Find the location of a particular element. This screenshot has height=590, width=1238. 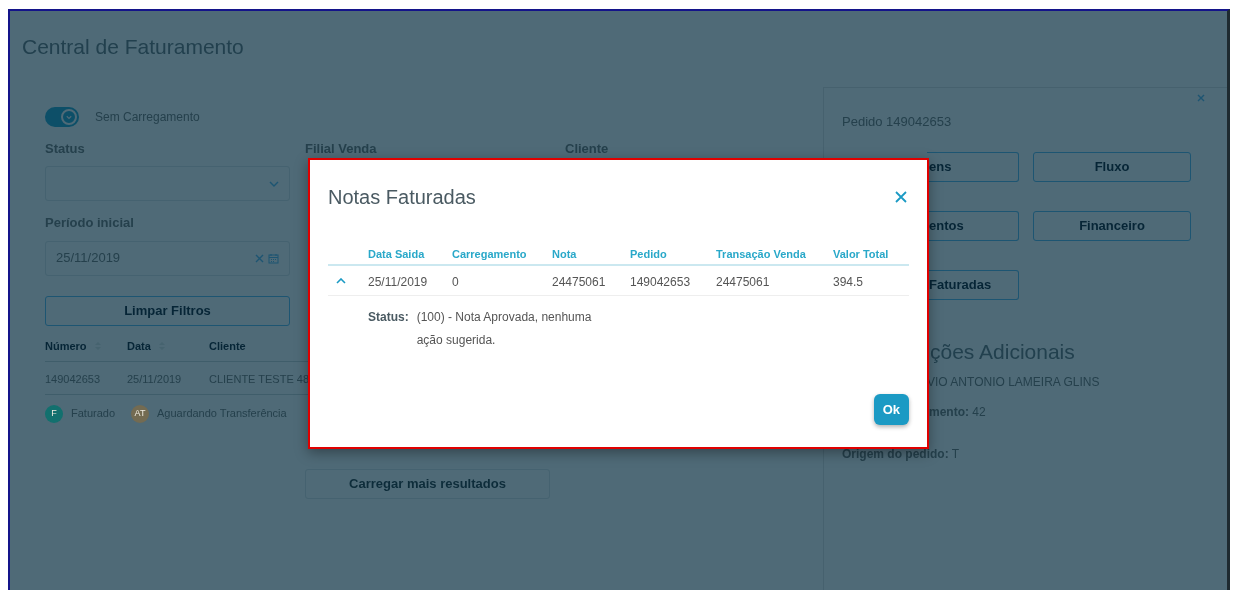

select-field is located at coordinates (167, 183).